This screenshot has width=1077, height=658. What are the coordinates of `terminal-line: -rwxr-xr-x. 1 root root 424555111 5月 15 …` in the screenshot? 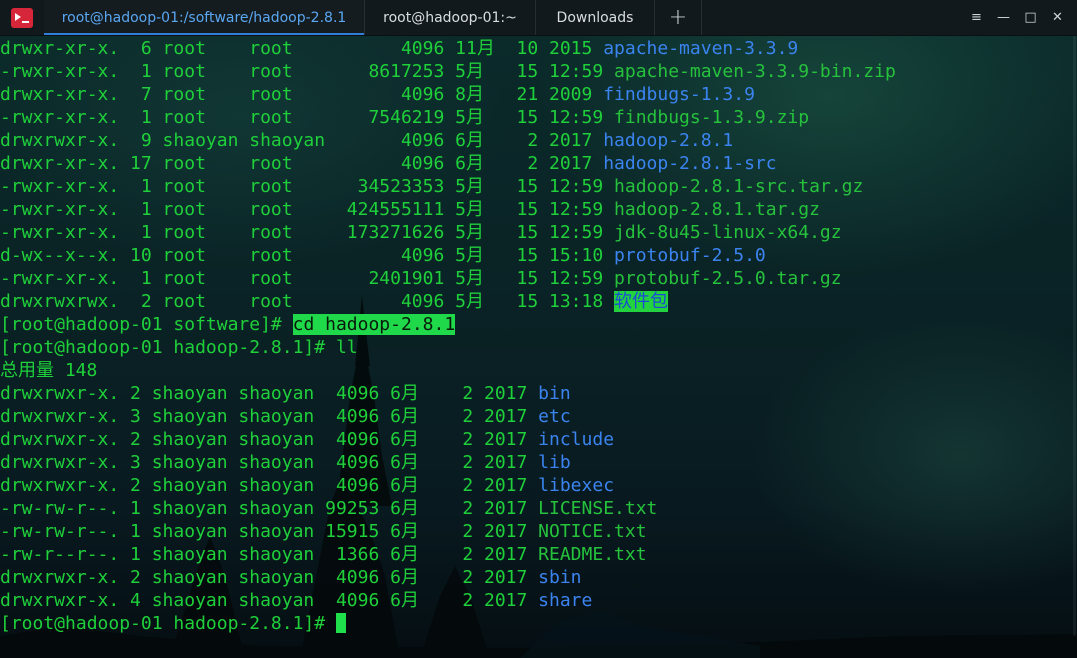 It's located at (448, 209).